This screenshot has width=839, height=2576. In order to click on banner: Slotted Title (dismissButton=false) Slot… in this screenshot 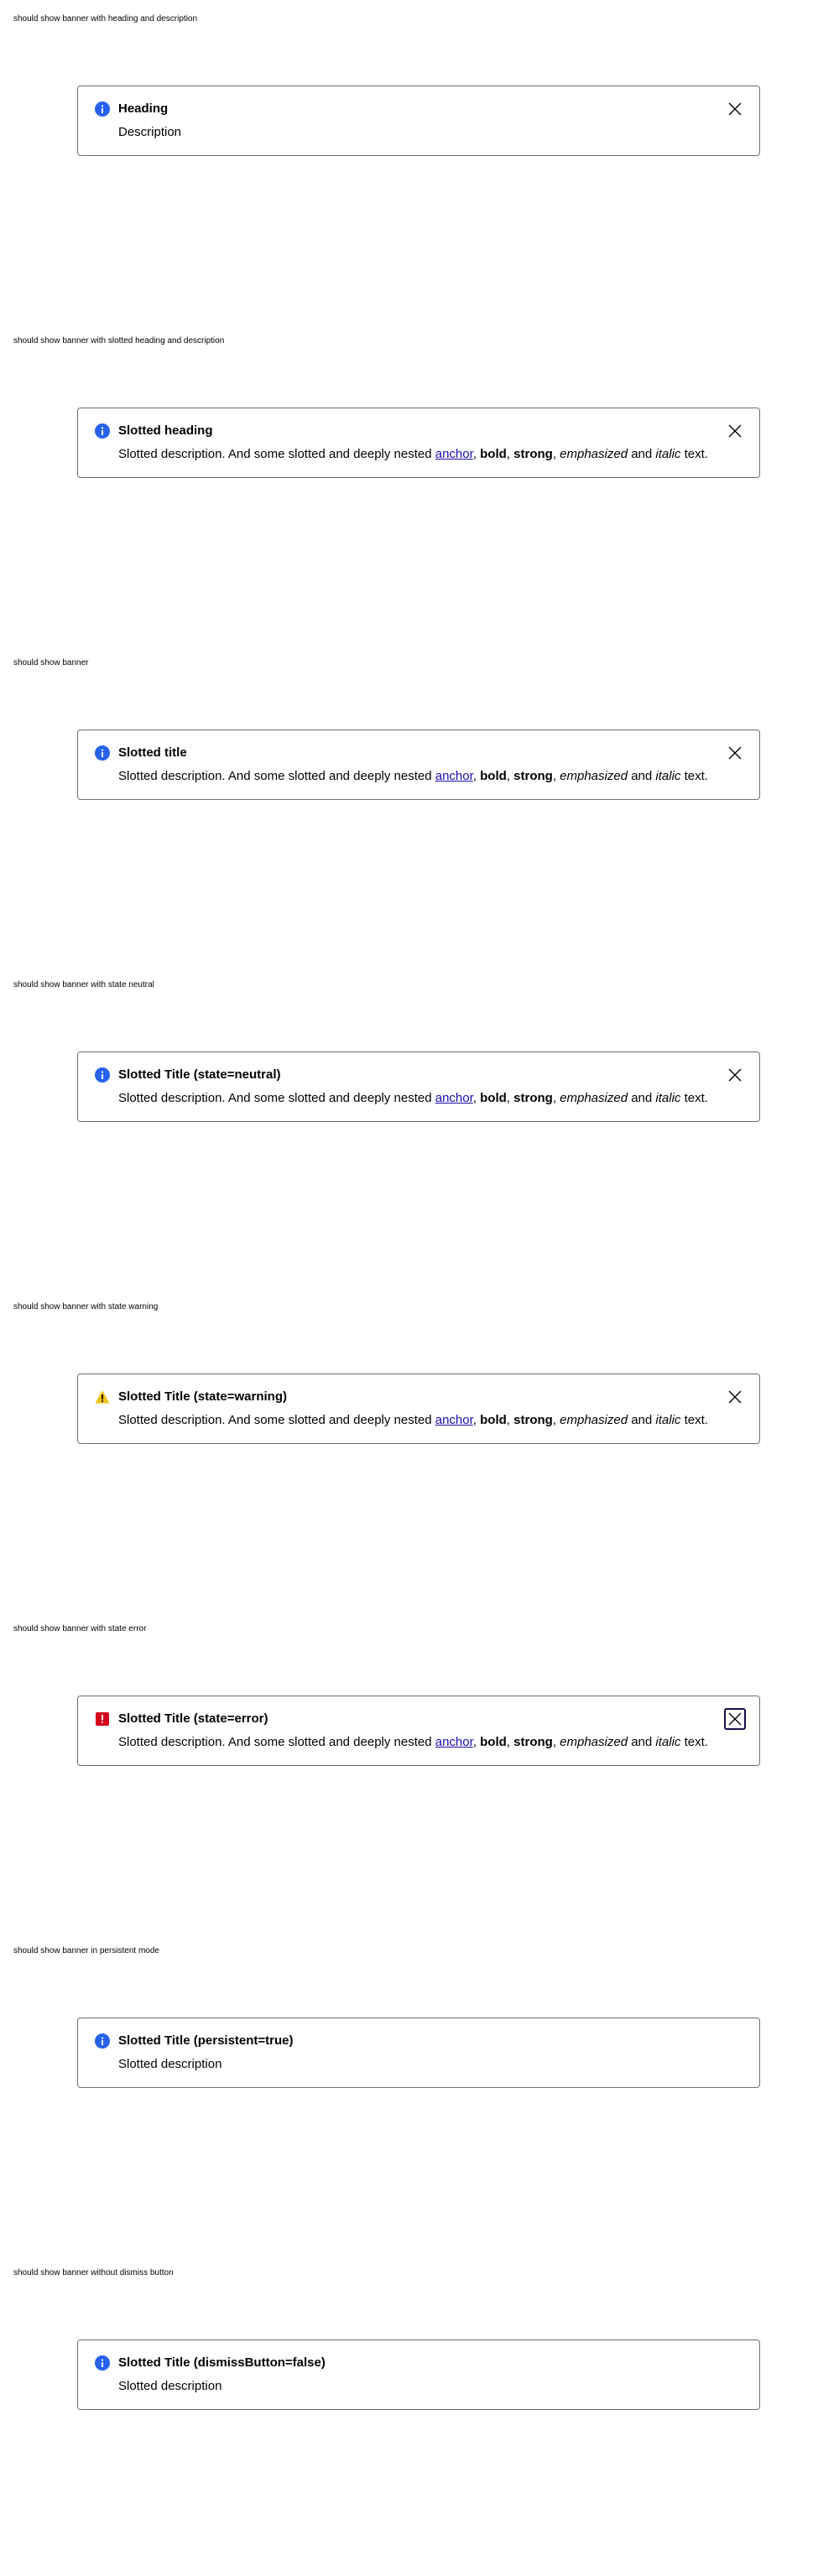, I will do `click(418, 2375)`.